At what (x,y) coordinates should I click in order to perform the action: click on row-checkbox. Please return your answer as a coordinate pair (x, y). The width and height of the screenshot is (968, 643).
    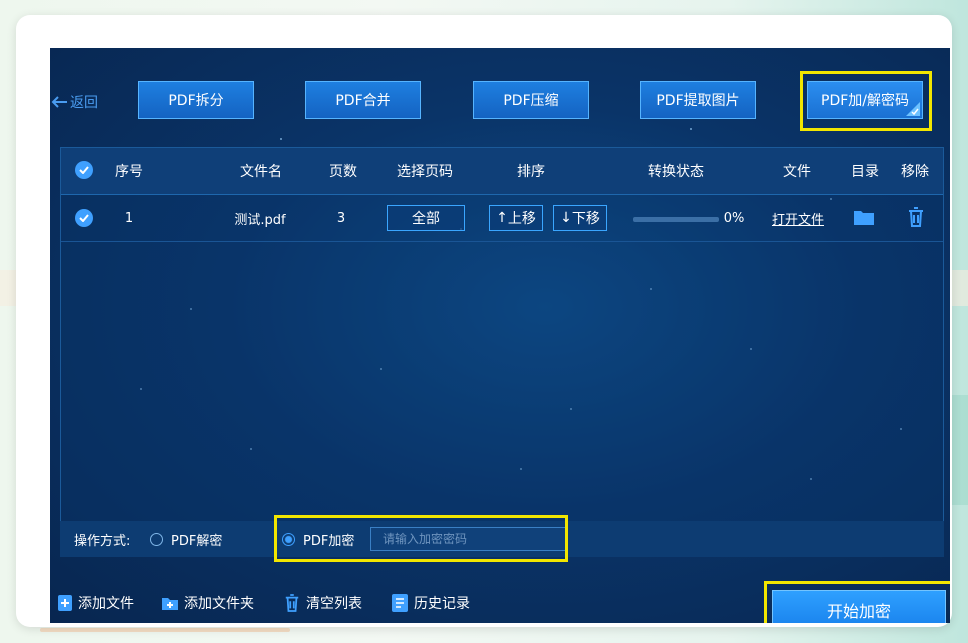
    Looking at the image, I should click on (84, 218).